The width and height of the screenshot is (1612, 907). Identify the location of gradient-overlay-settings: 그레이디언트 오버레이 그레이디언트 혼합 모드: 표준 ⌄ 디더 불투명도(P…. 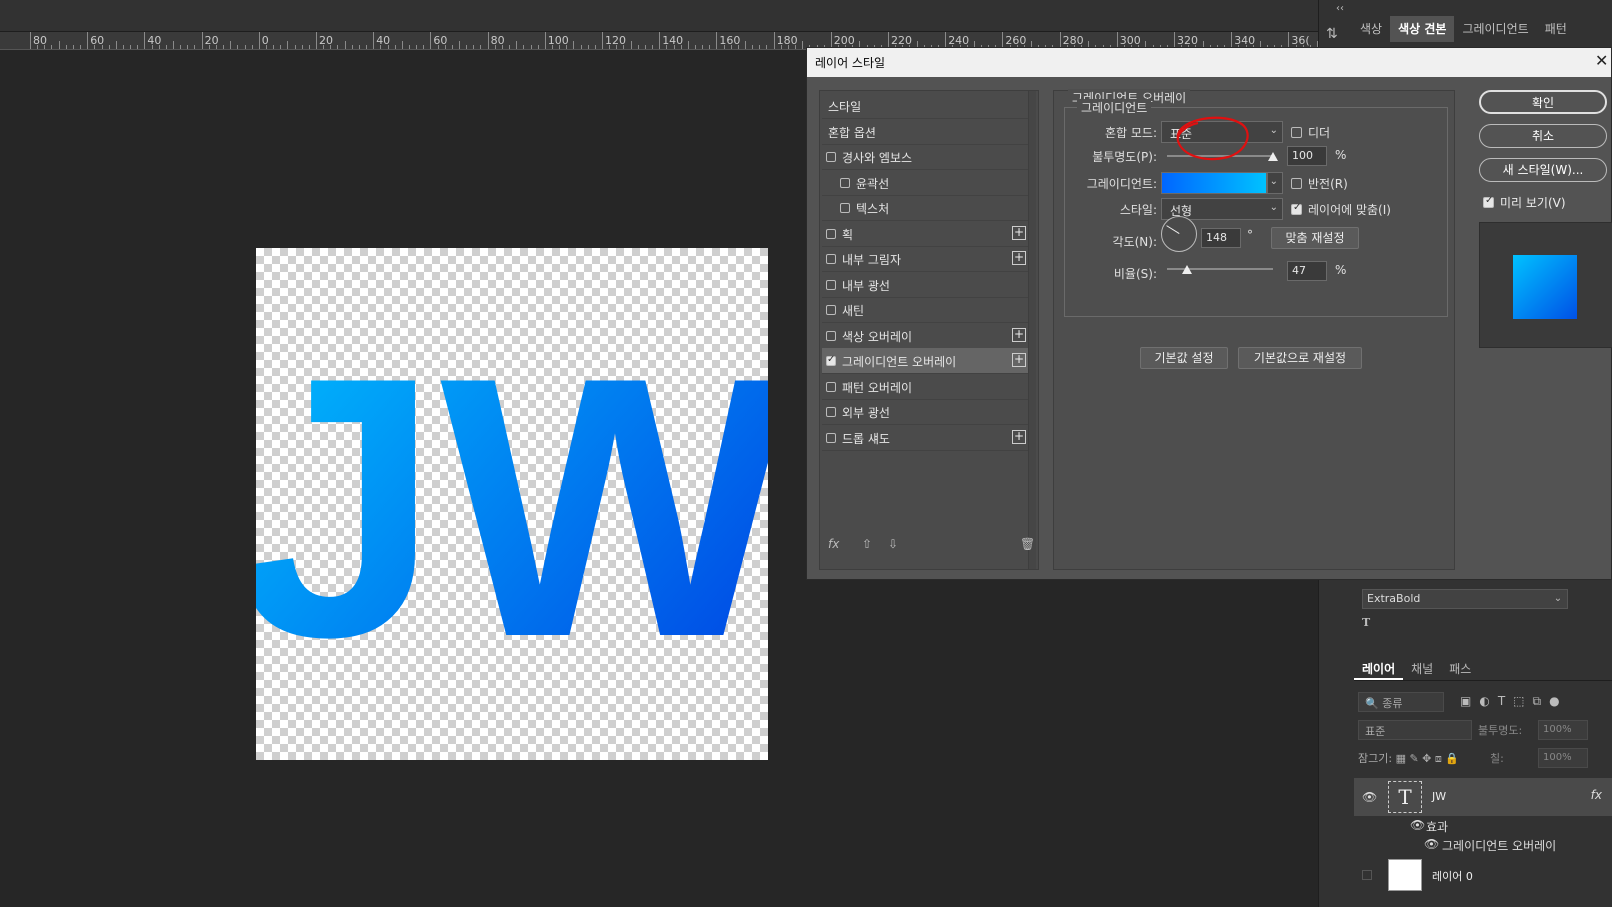
(1254, 329).